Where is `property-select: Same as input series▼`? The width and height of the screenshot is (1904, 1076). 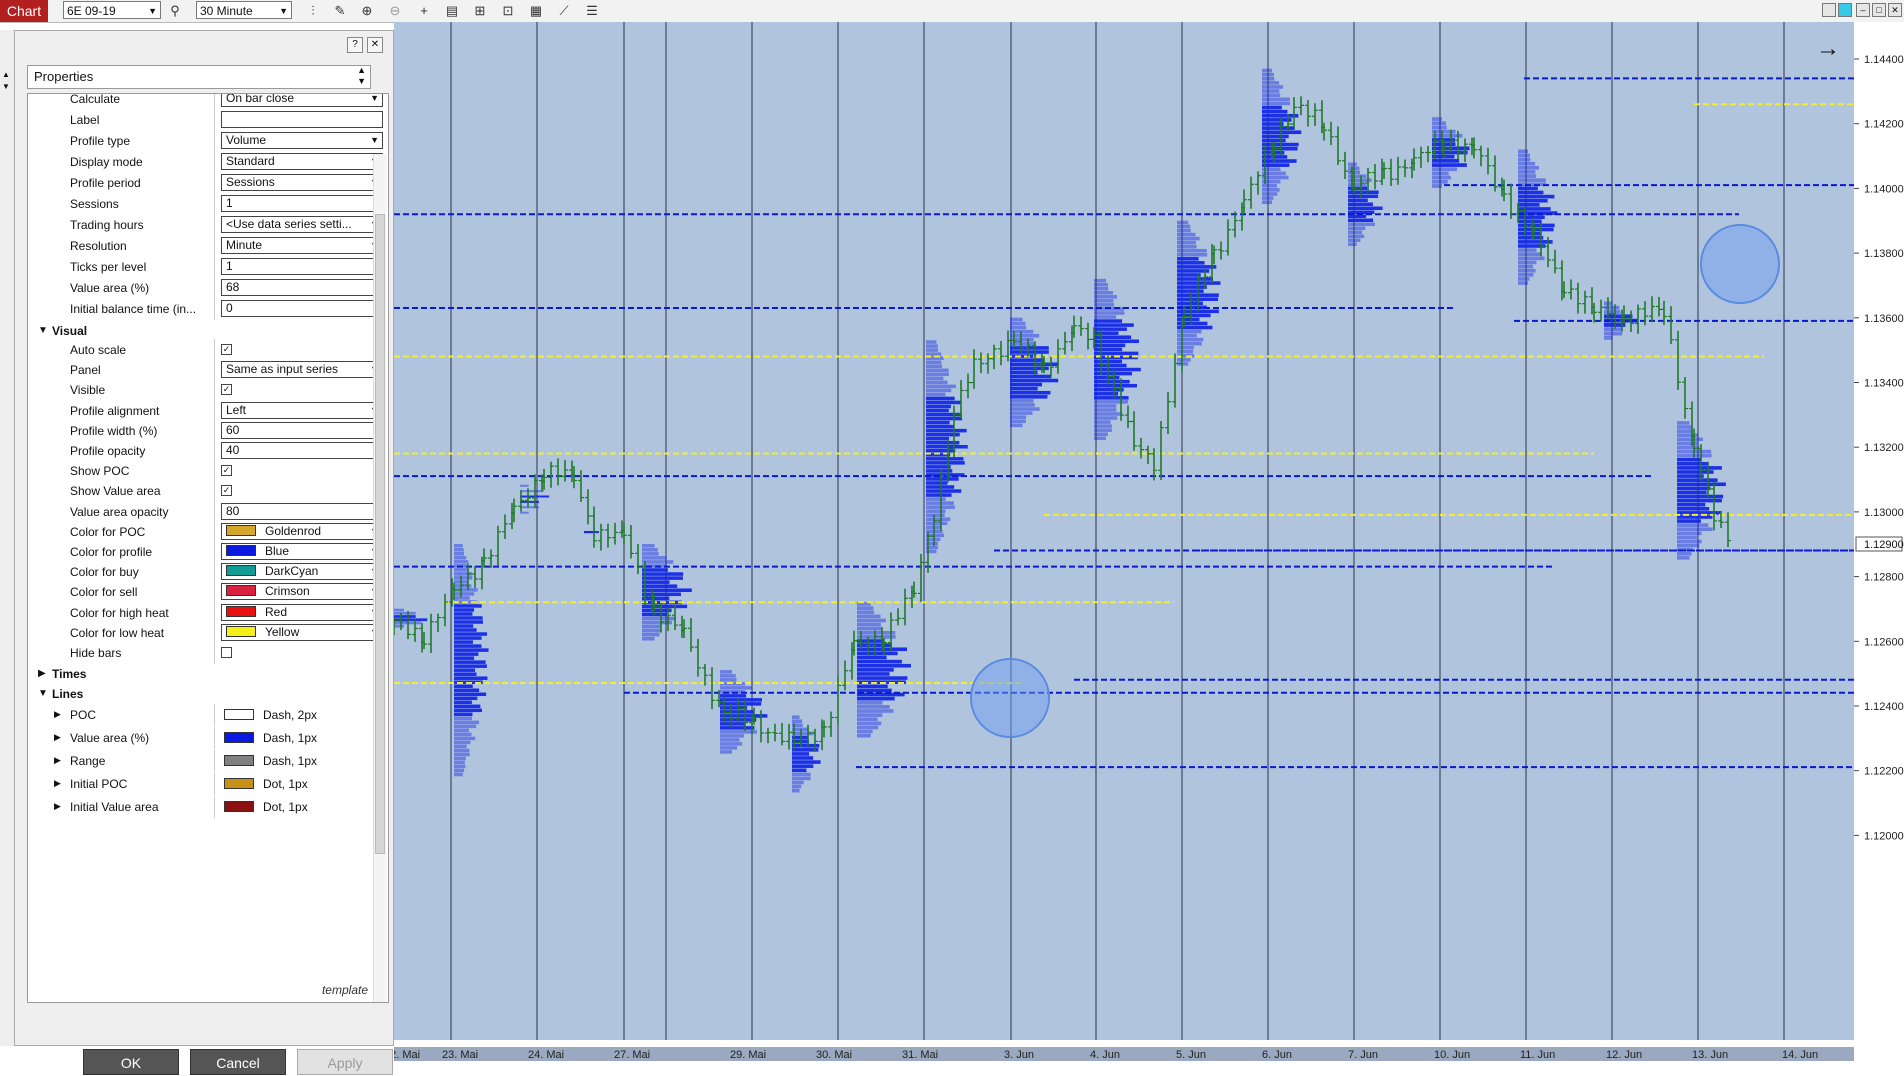 property-select: Same as input series▼ is located at coordinates (302, 370).